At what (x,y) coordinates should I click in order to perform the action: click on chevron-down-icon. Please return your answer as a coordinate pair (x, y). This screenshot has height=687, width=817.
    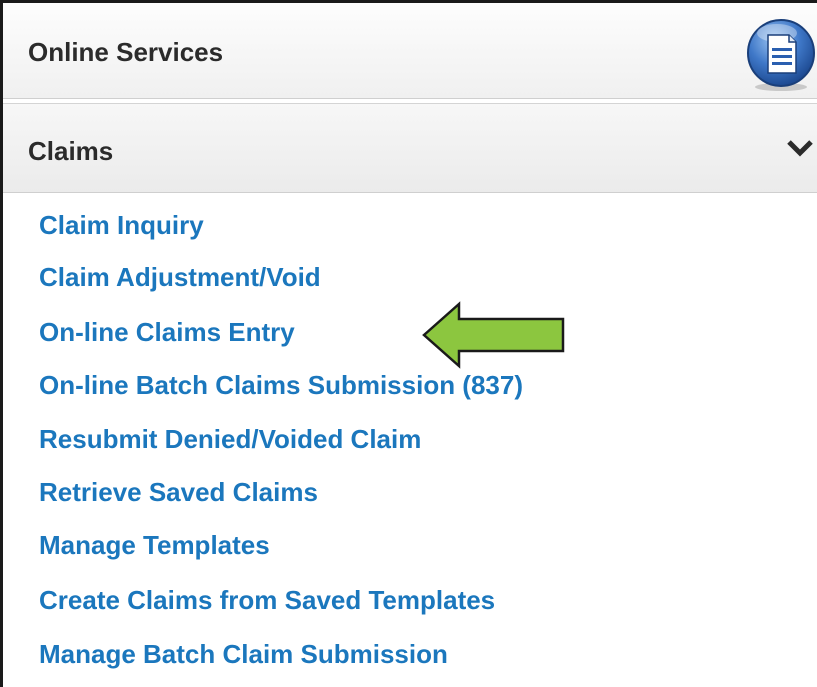
    Looking at the image, I should click on (800, 148).